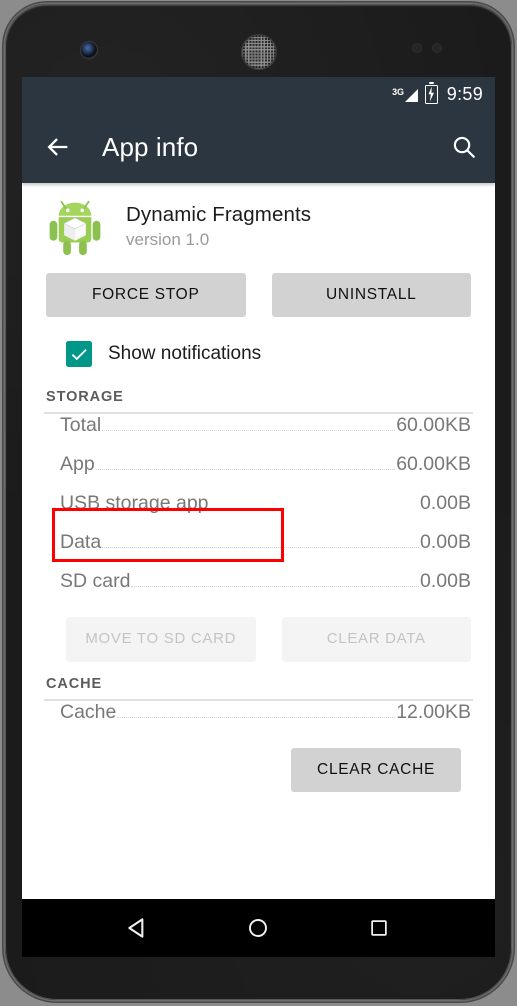 The width and height of the screenshot is (517, 1006). I want to click on battery-charging-icon, so click(431, 92).